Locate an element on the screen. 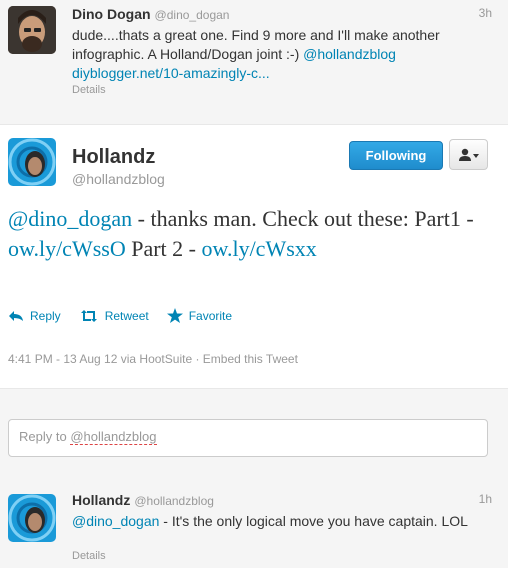  reply-prefix: Reply to is located at coordinates (45, 436).